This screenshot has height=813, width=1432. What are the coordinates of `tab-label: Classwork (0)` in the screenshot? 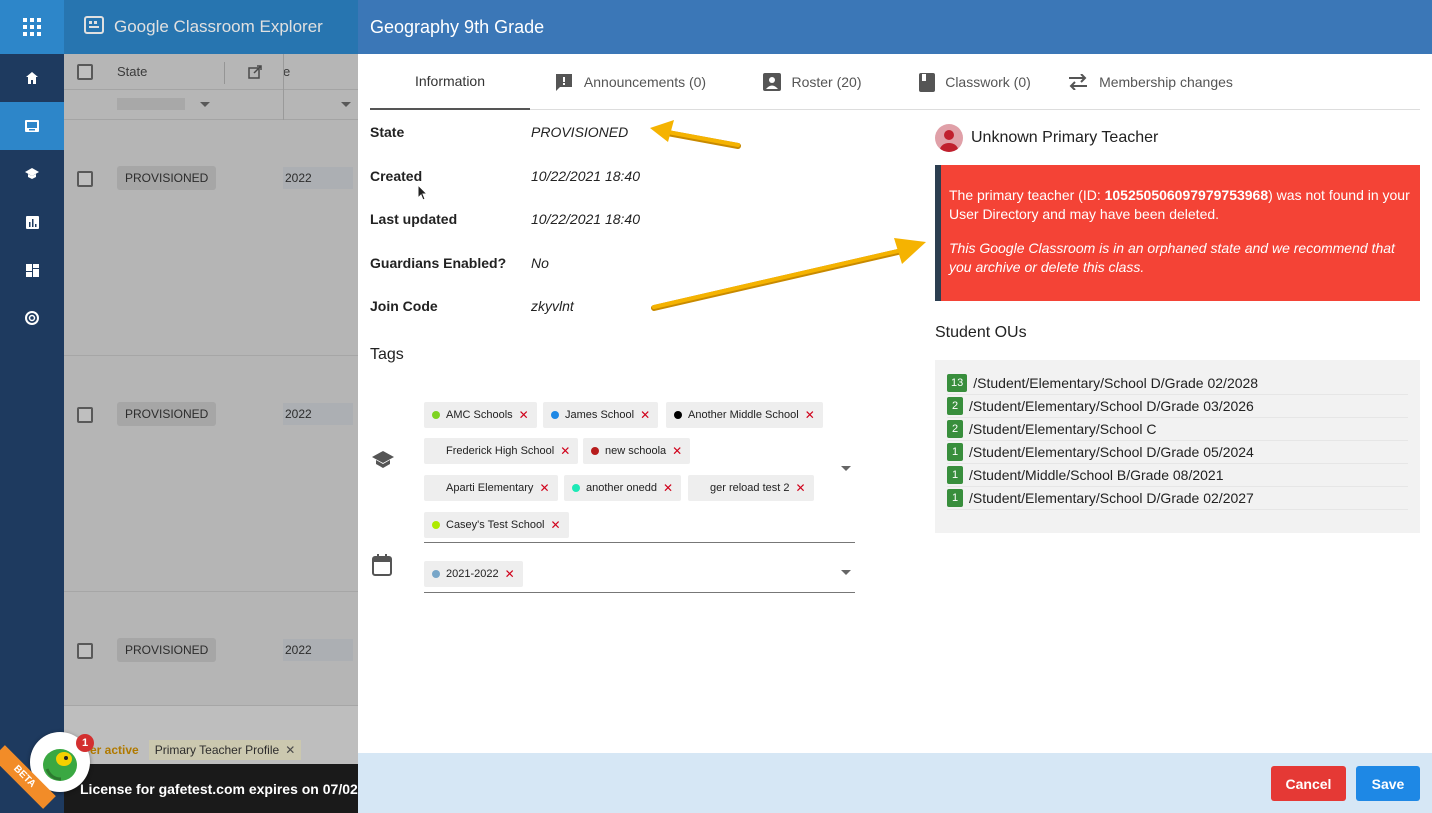 It's located at (988, 82).